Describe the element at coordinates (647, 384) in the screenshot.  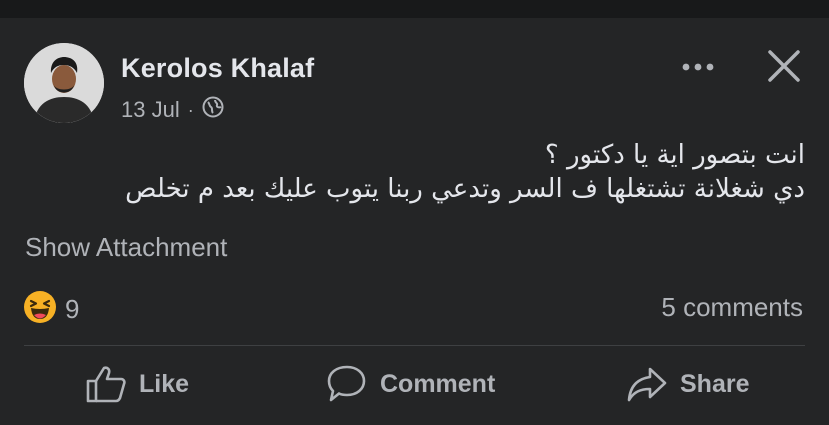
I see `share-arrow-icon` at that location.